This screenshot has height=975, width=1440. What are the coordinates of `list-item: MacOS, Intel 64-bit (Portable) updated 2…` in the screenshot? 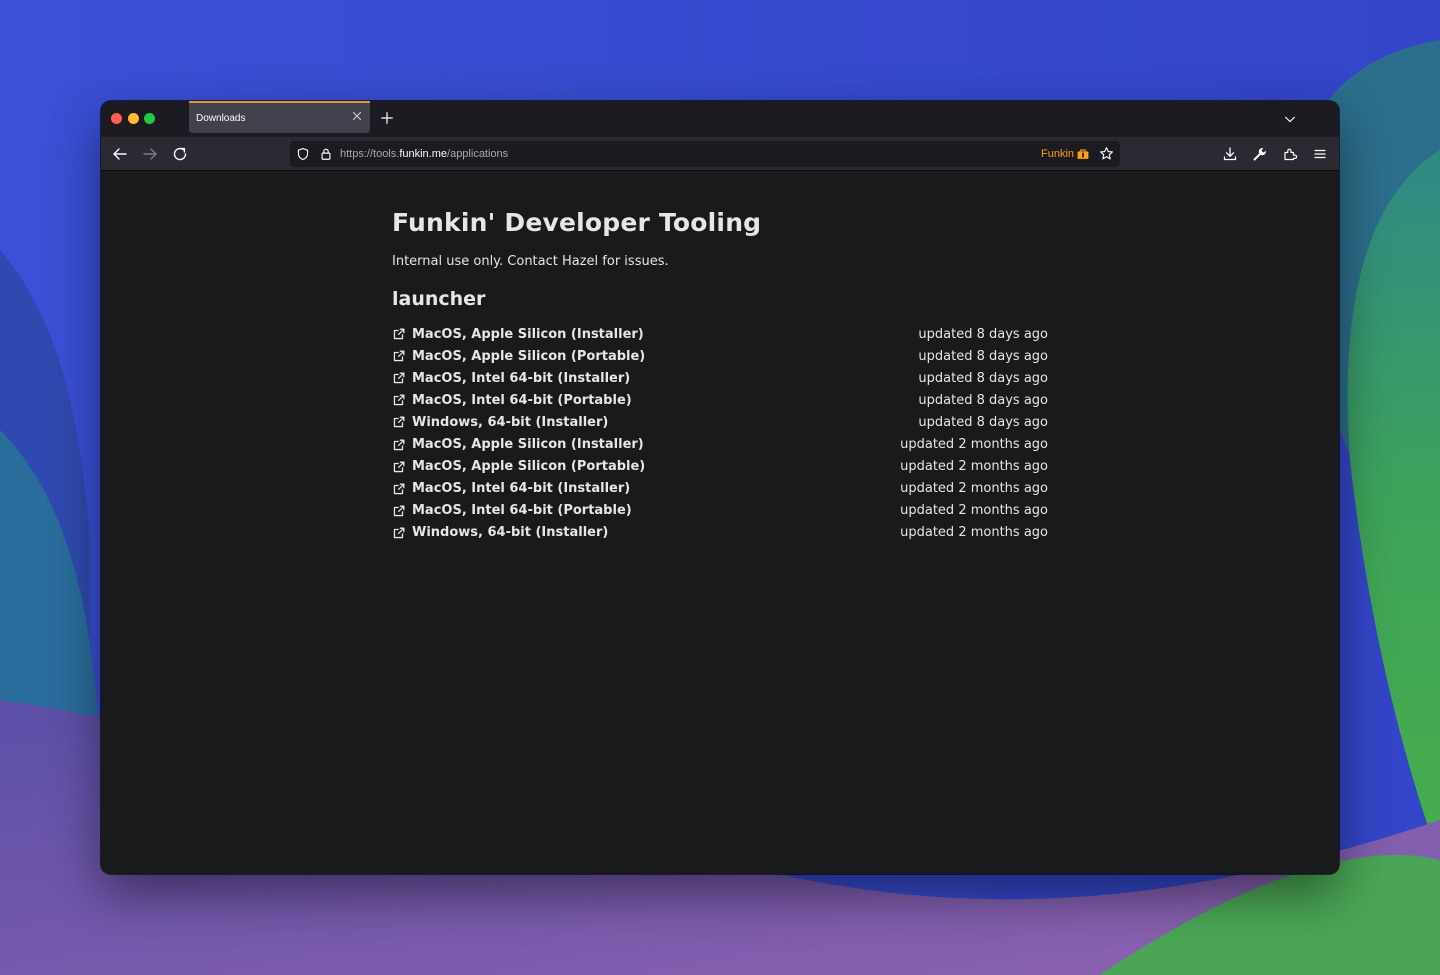 It's located at (720, 511).